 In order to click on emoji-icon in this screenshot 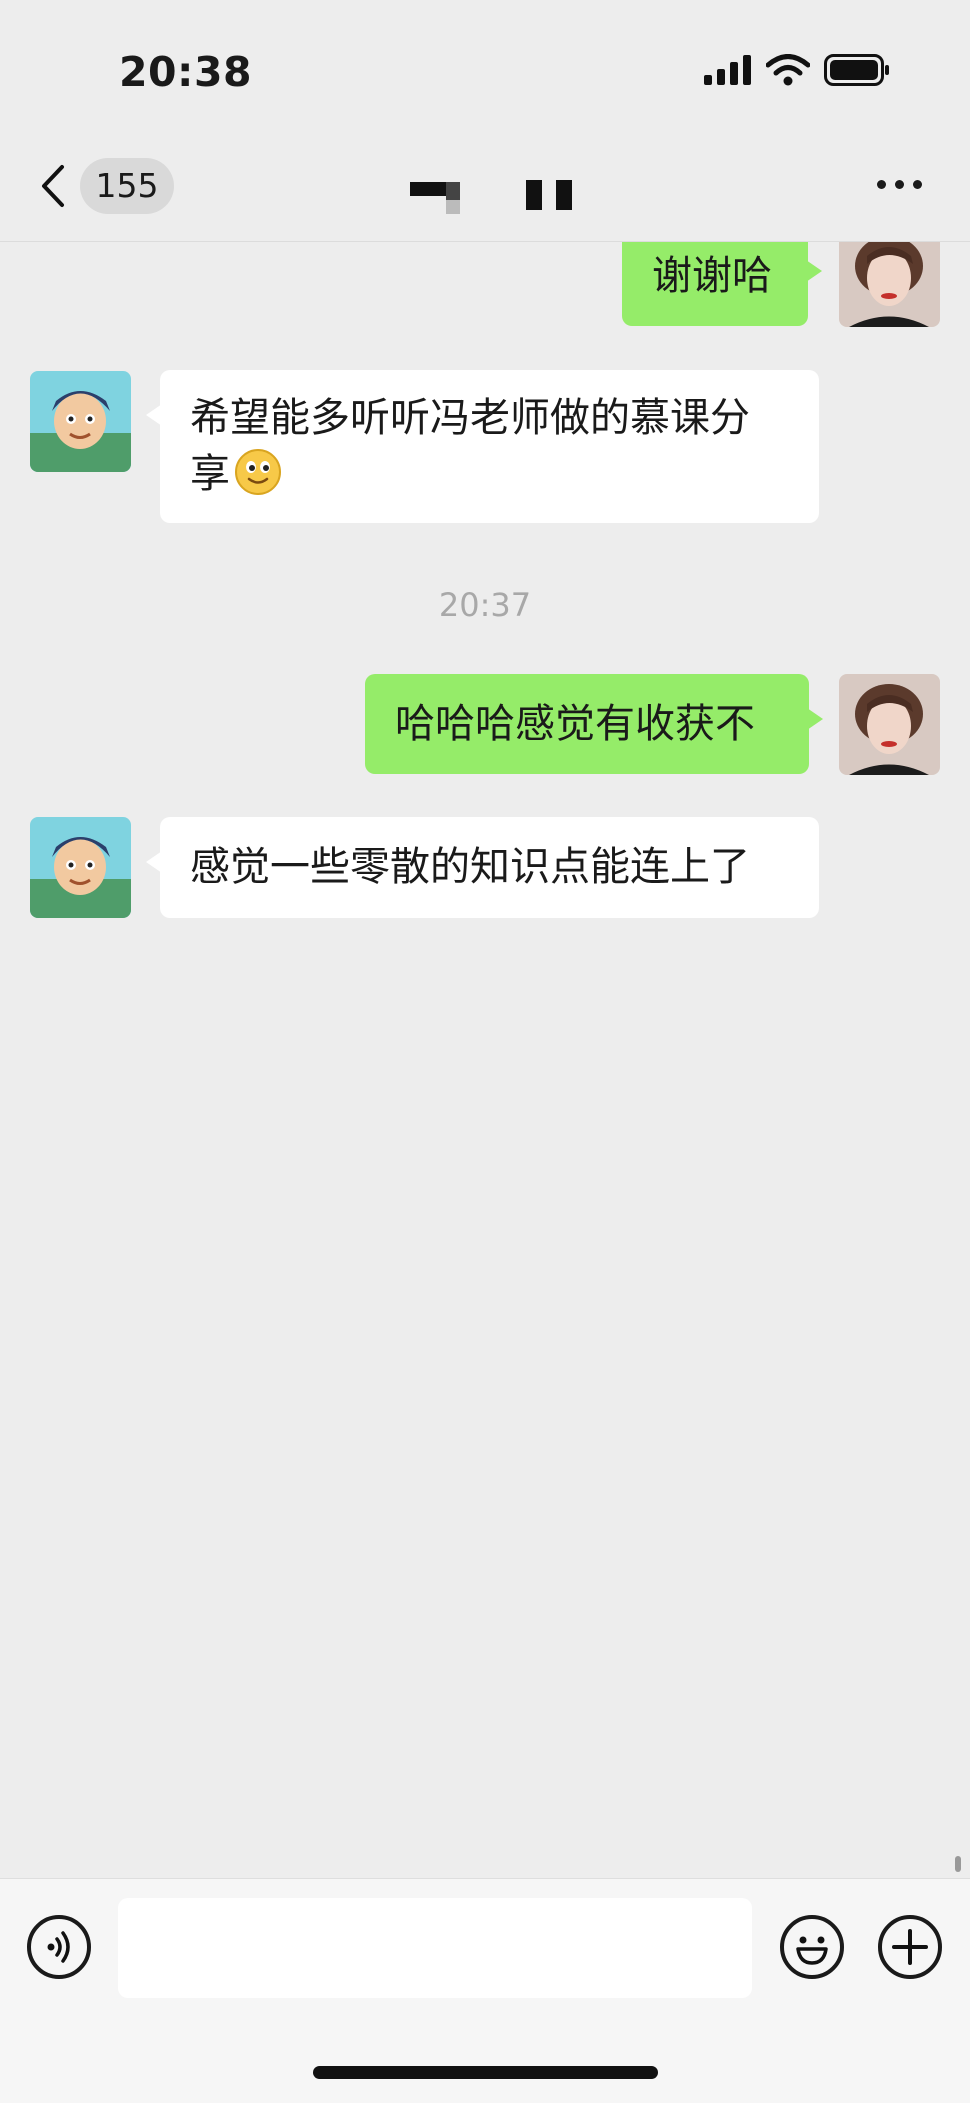, I will do `click(812, 1947)`.